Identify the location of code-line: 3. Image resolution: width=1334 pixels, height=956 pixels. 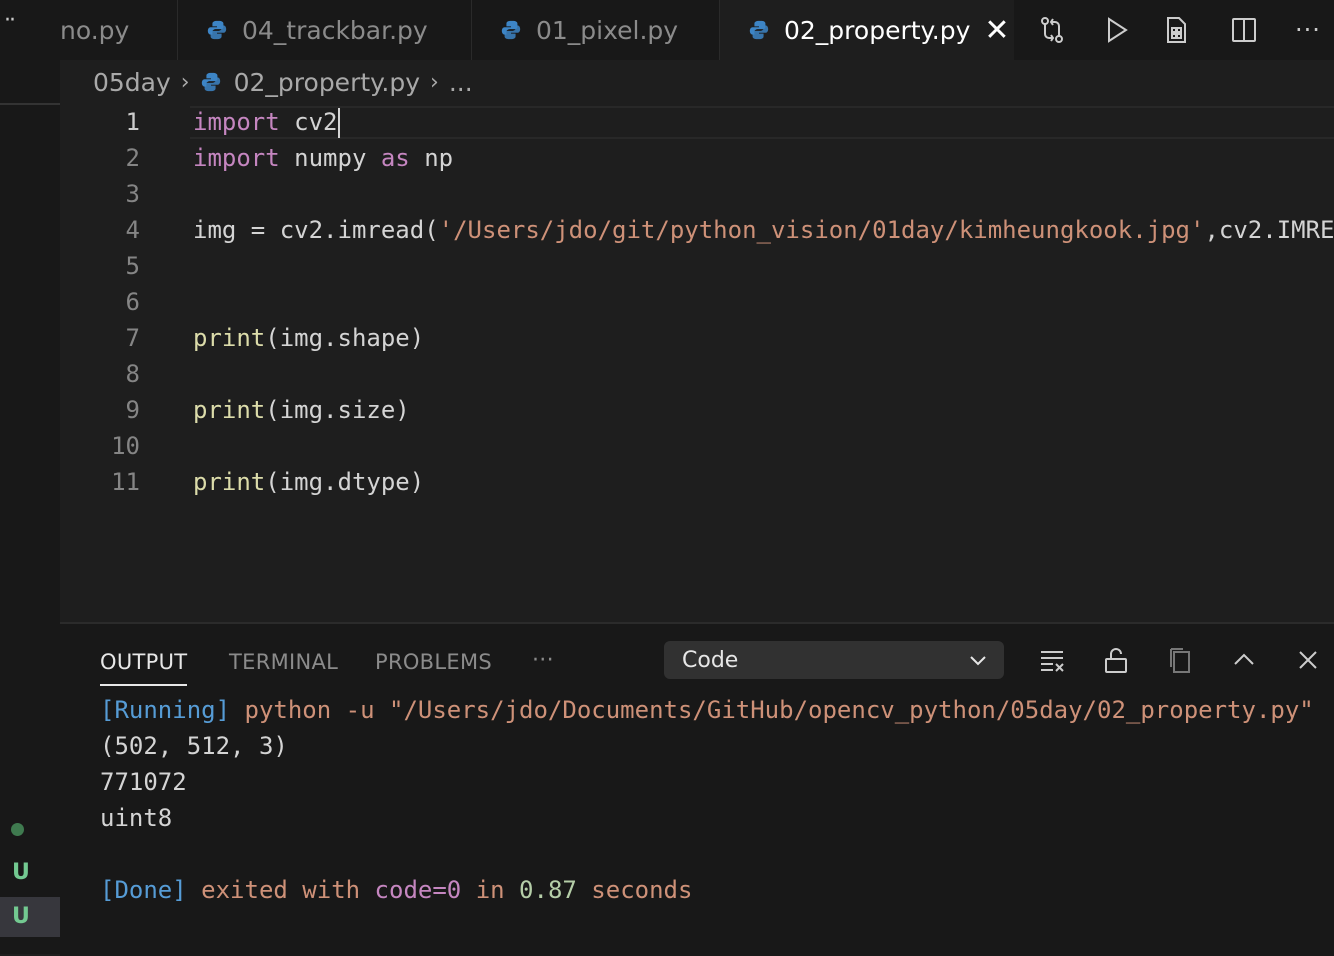
(697, 194).